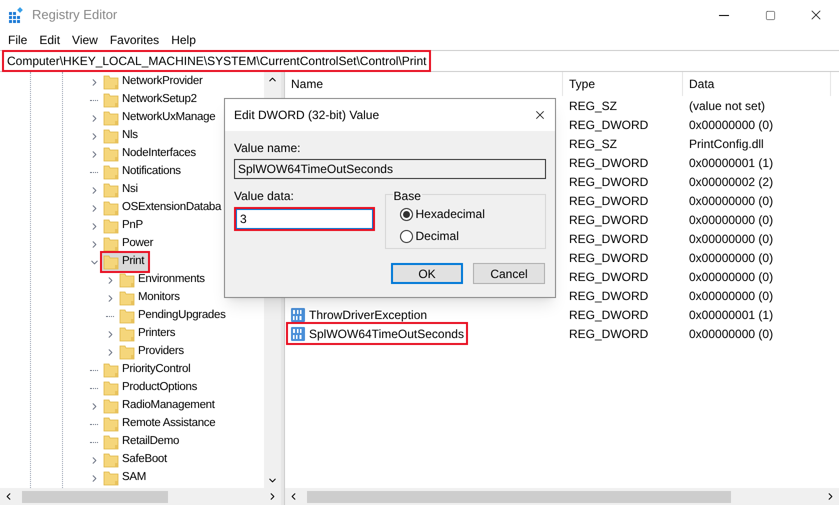  Describe the element at coordinates (731, 182) in the screenshot. I see `value-data: 0x00000002 (2)` at that location.